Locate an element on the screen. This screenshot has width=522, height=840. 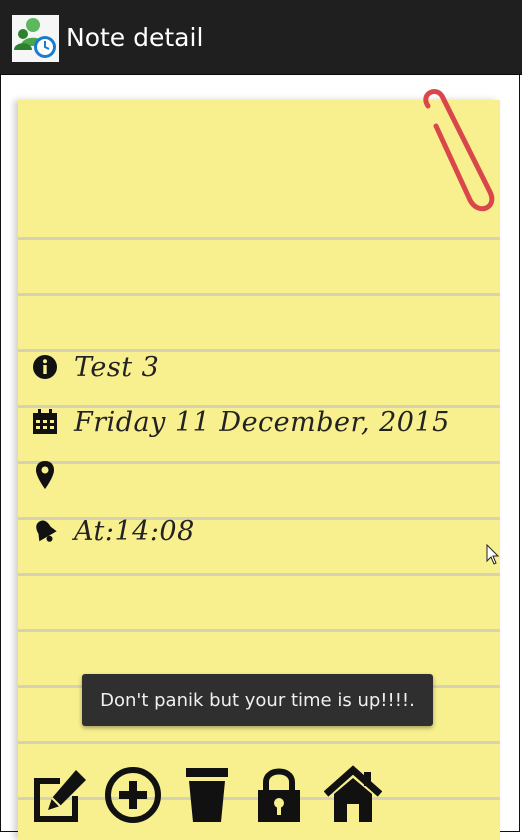
note-alarm-row: At:14:08 is located at coordinates (113, 531).